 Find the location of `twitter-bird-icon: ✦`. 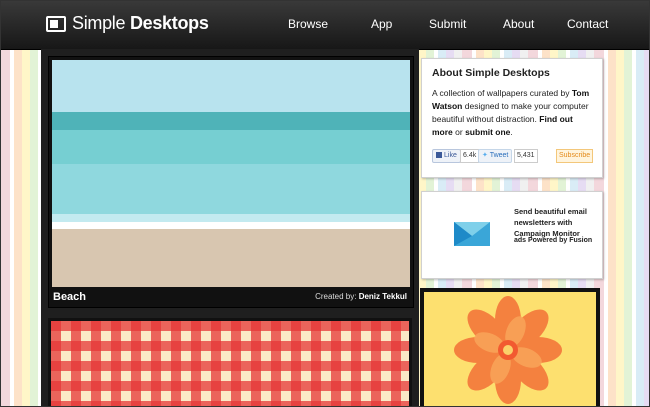

twitter-bird-icon: ✦ is located at coordinates (485, 155).